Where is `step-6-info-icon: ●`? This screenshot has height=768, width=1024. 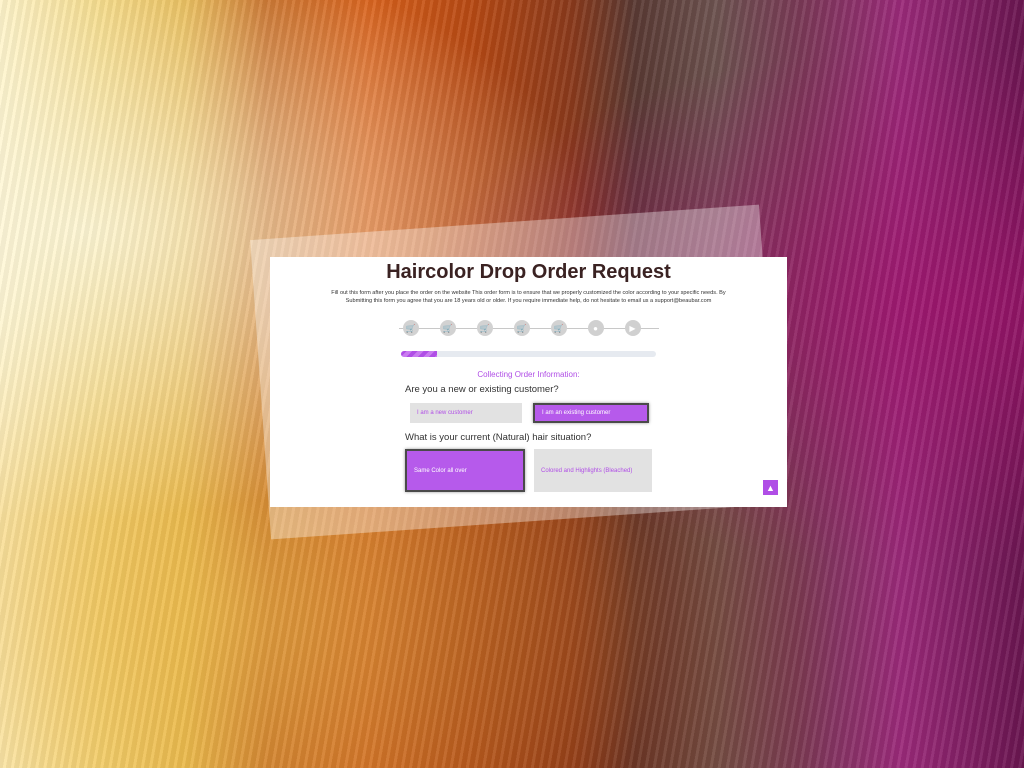 step-6-info-icon: ● is located at coordinates (595, 328).